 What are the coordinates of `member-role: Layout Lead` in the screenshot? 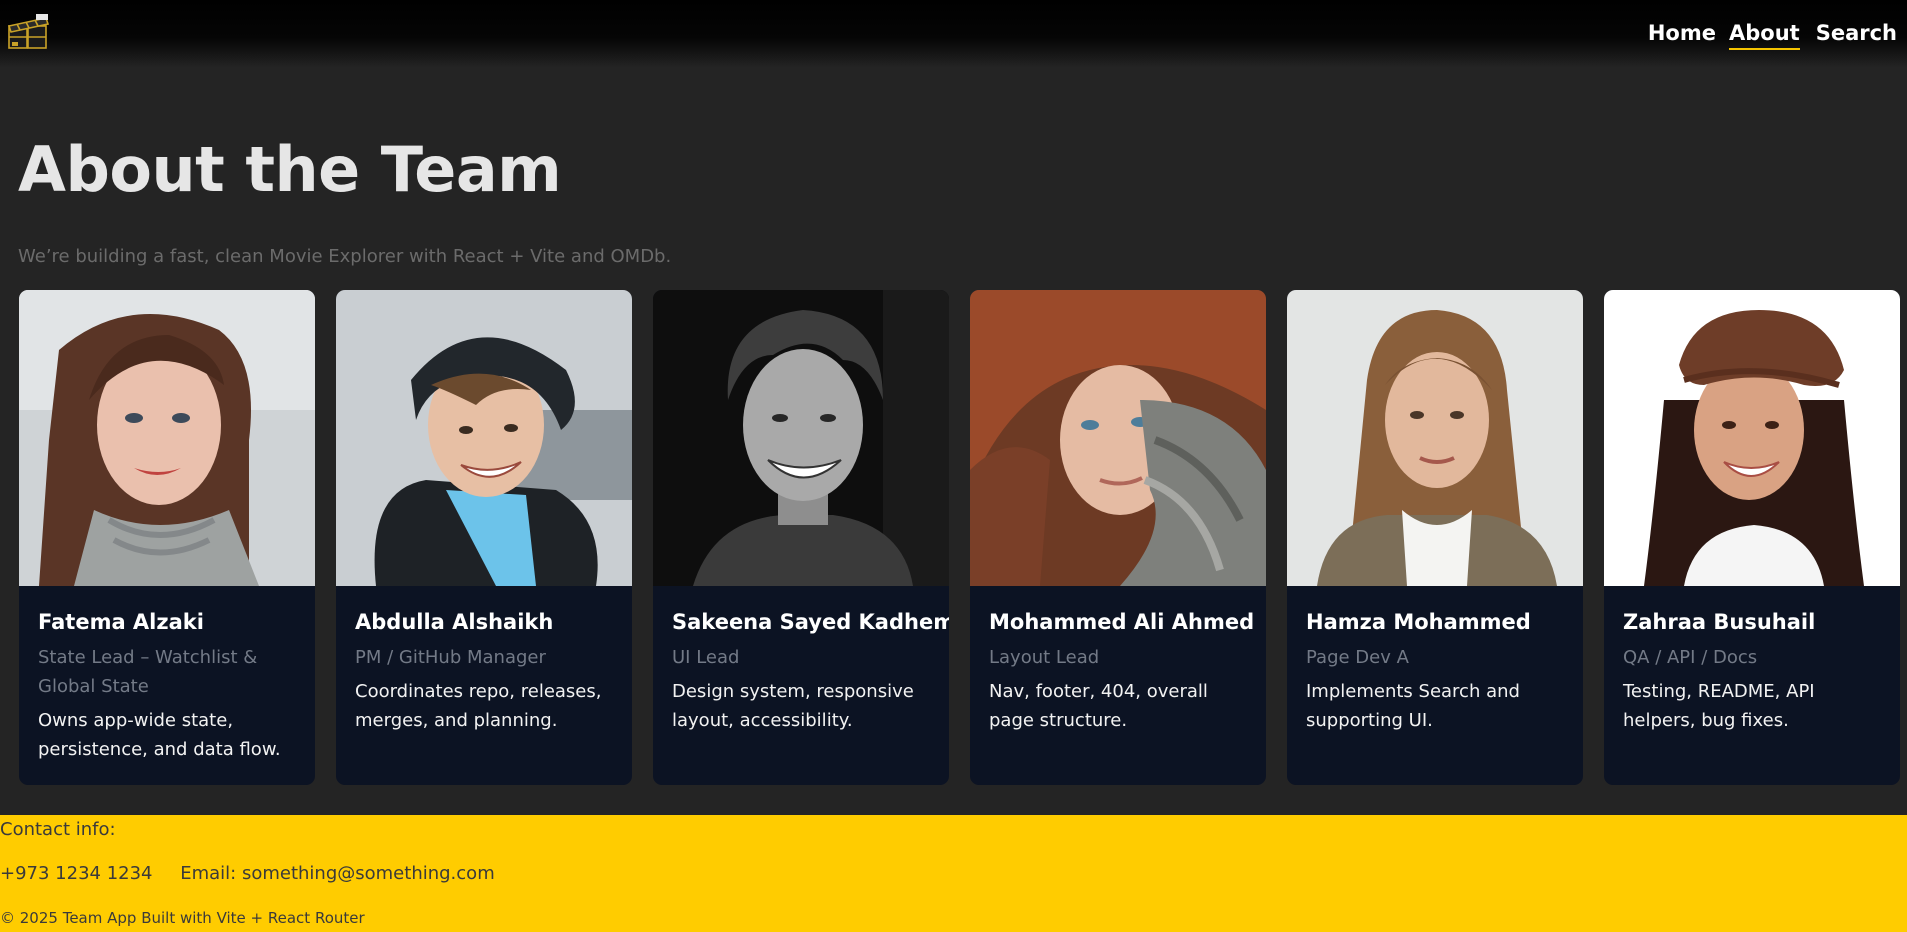 It's located at (1044, 657).